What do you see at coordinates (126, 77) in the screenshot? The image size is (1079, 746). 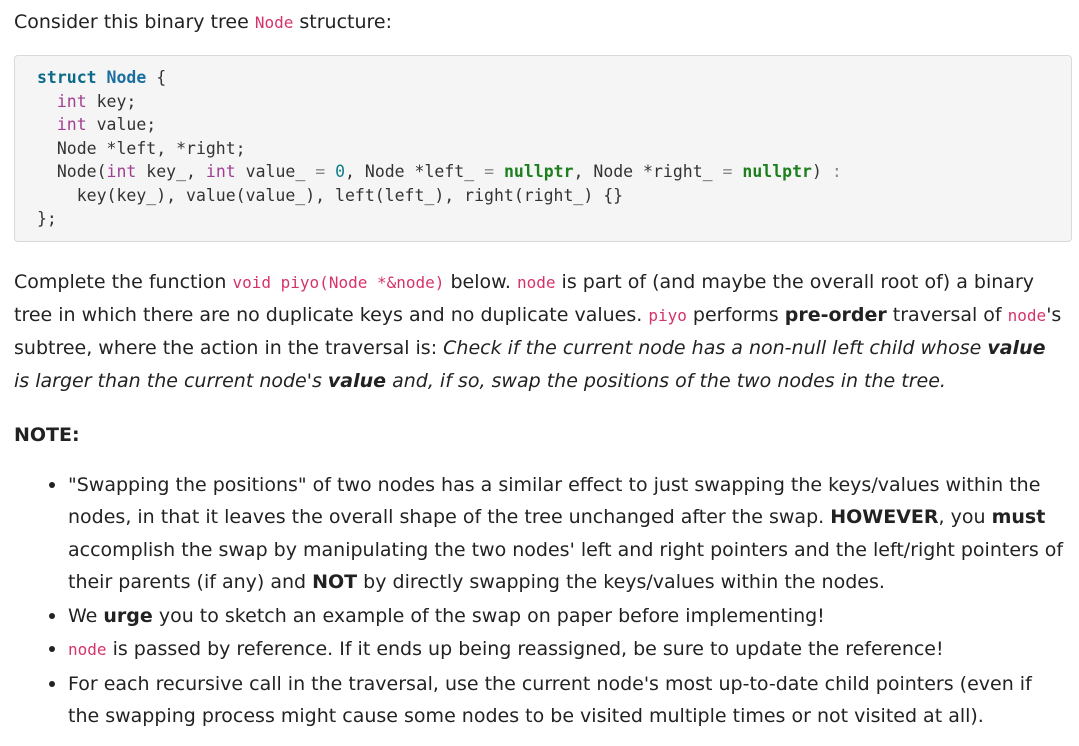 I see `code-class-name: Node` at bounding box center [126, 77].